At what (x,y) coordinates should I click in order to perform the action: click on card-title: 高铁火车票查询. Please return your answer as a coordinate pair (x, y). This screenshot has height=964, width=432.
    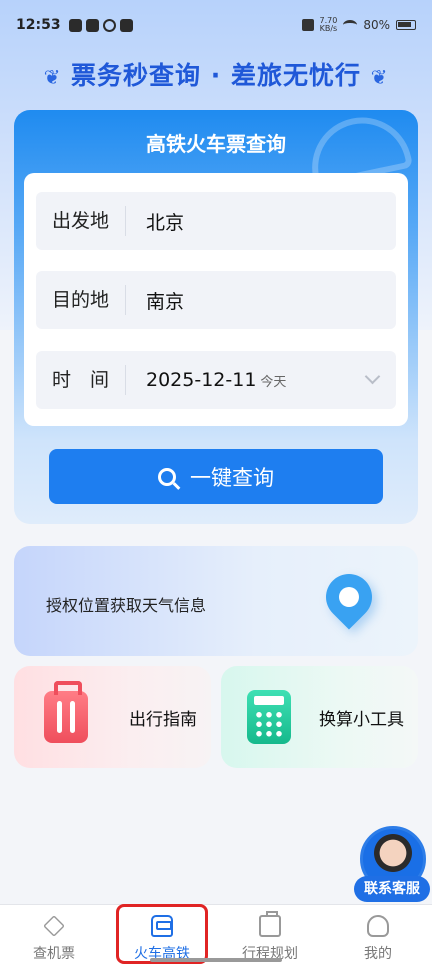
    Looking at the image, I should click on (216, 144).